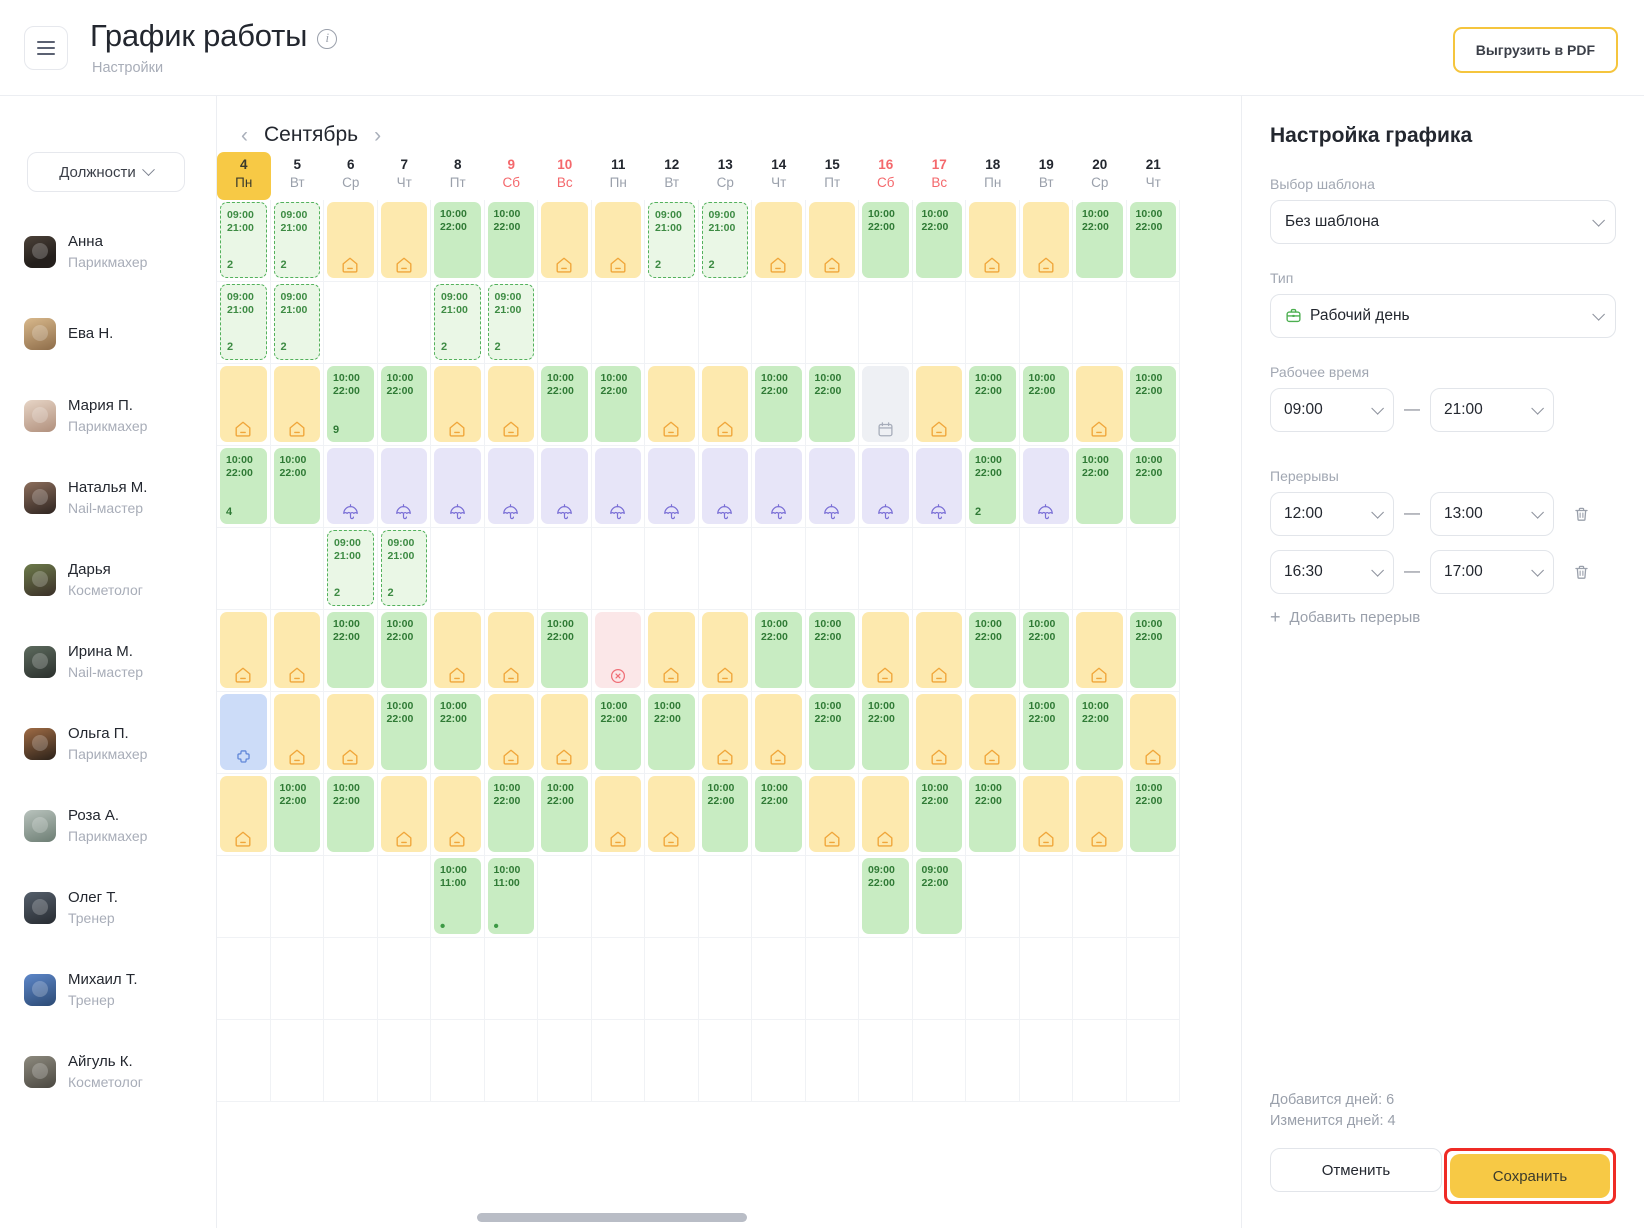 This screenshot has width=1644, height=1228. What do you see at coordinates (351, 405) in the screenshot?
I see `calendar-cell: 10:00 22:00 9` at bounding box center [351, 405].